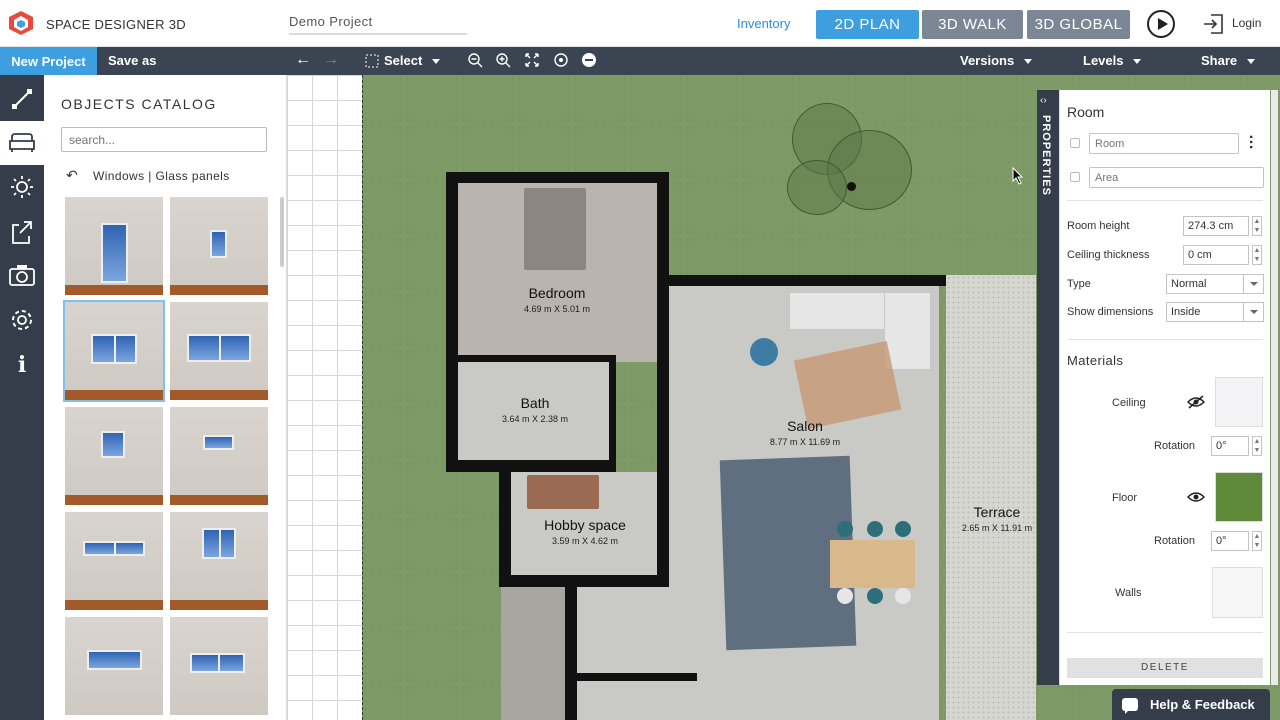 This screenshot has height=720, width=1280. What do you see at coordinates (1165, 668) in the screenshot?
I see `delete-button: DELETE` at bounding box center [1165, 668].